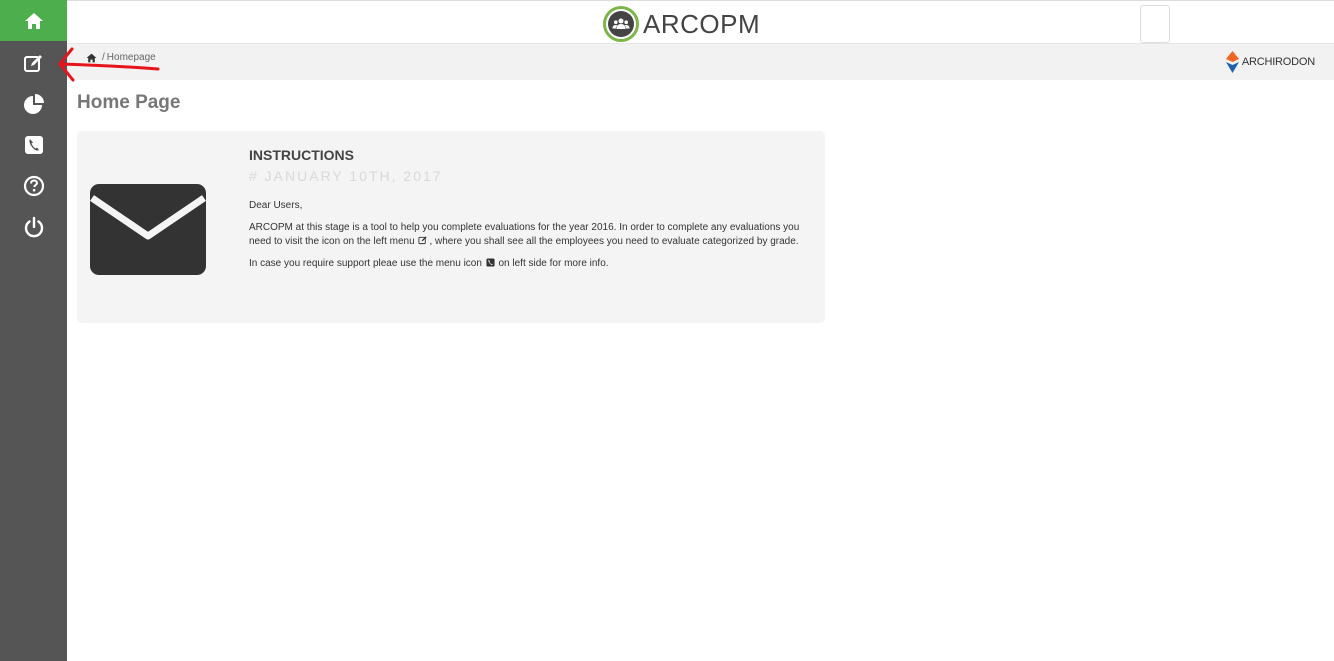 The width and height of the screenshot is (1334, 661). I want to click on top-header: ARCOPM, so click(700, 22).